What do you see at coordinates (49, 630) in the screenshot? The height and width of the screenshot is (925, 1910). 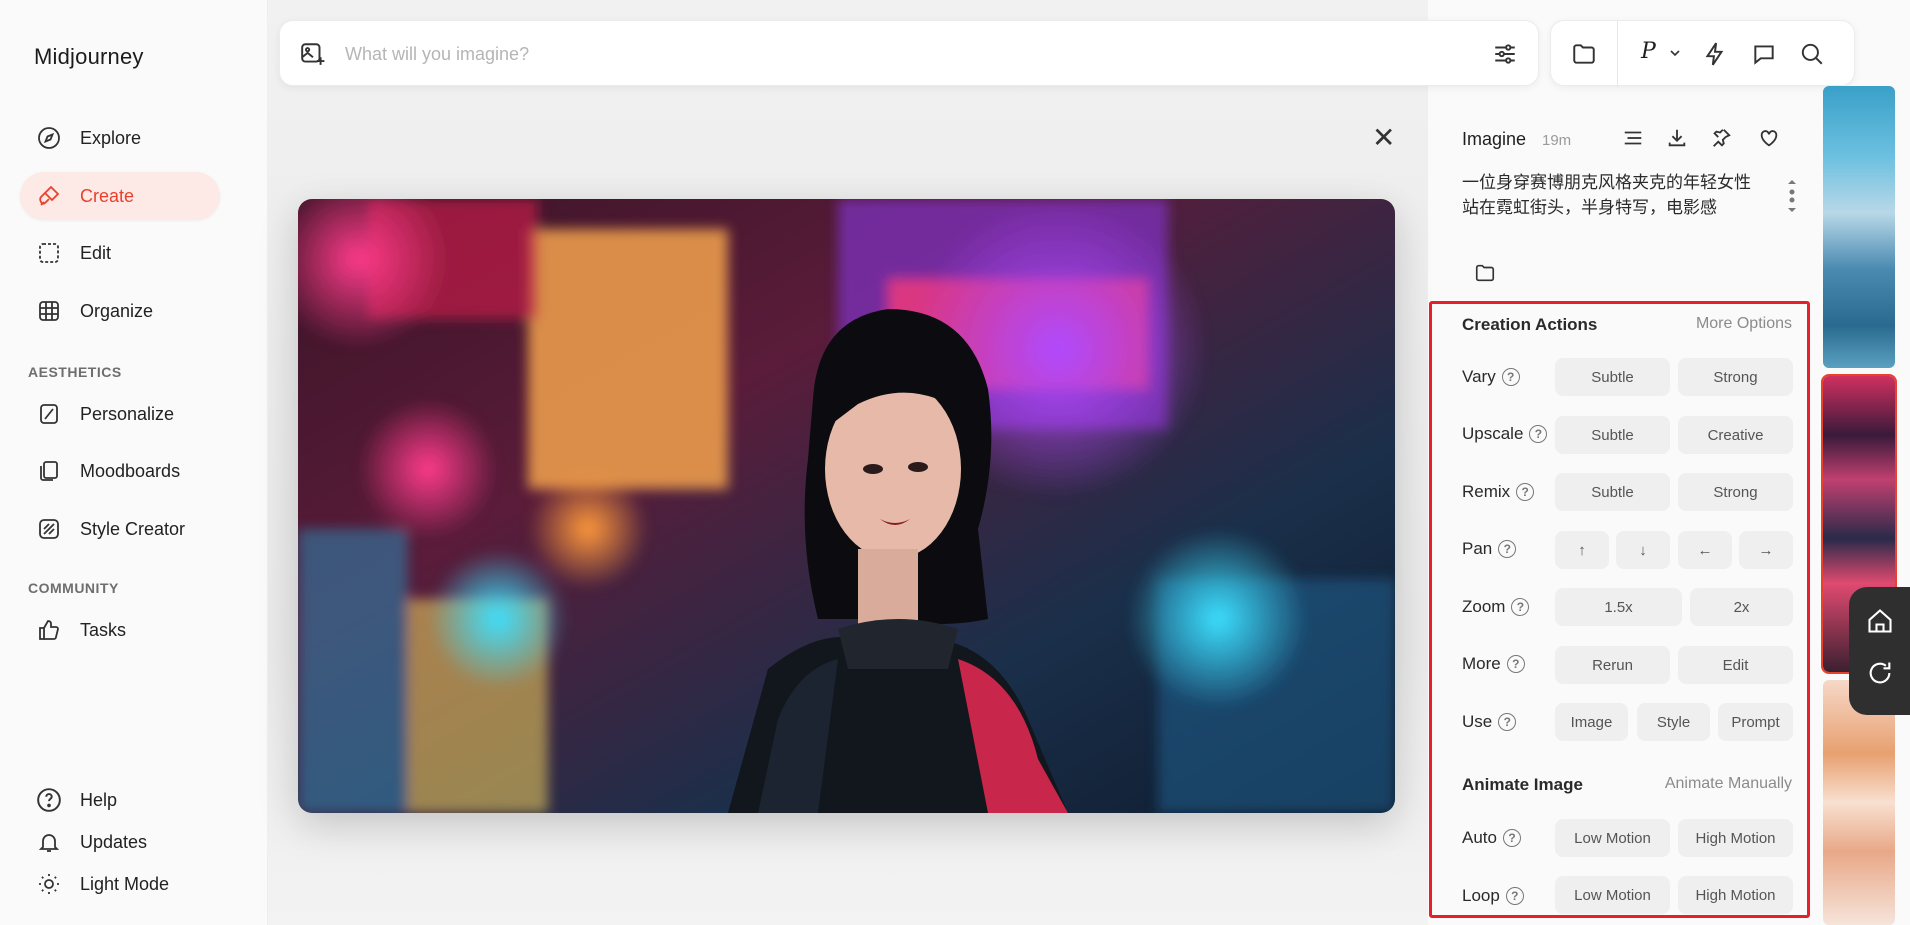 I see `thumbs-up-icon` at bounding box center [49, 630].